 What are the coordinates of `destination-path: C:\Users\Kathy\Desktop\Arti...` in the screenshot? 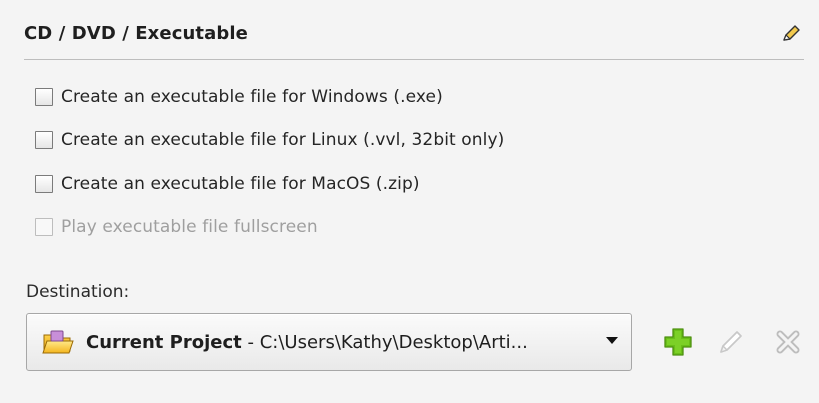 It's located at (393, 342).